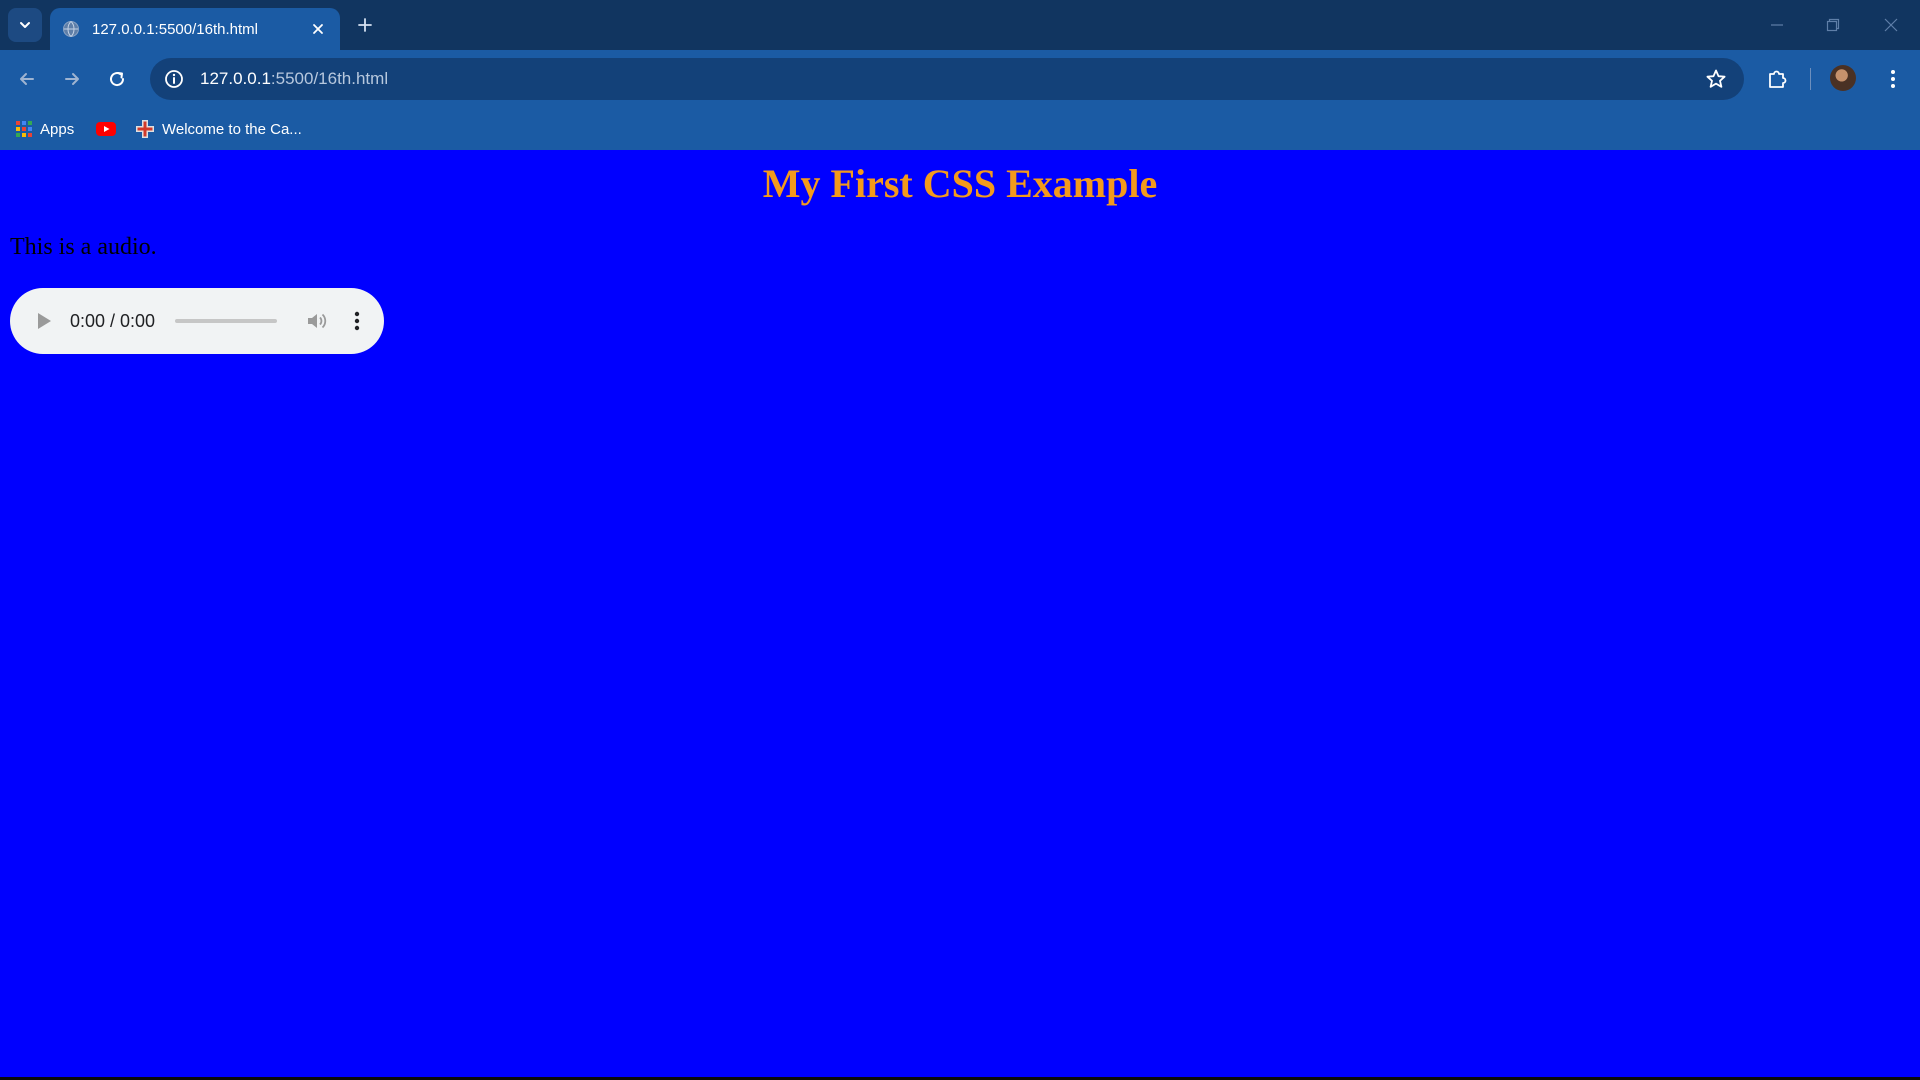 The width and height of the screenshot is (1920, 1080). I want to click on tab-close-button, so click(318, 29).